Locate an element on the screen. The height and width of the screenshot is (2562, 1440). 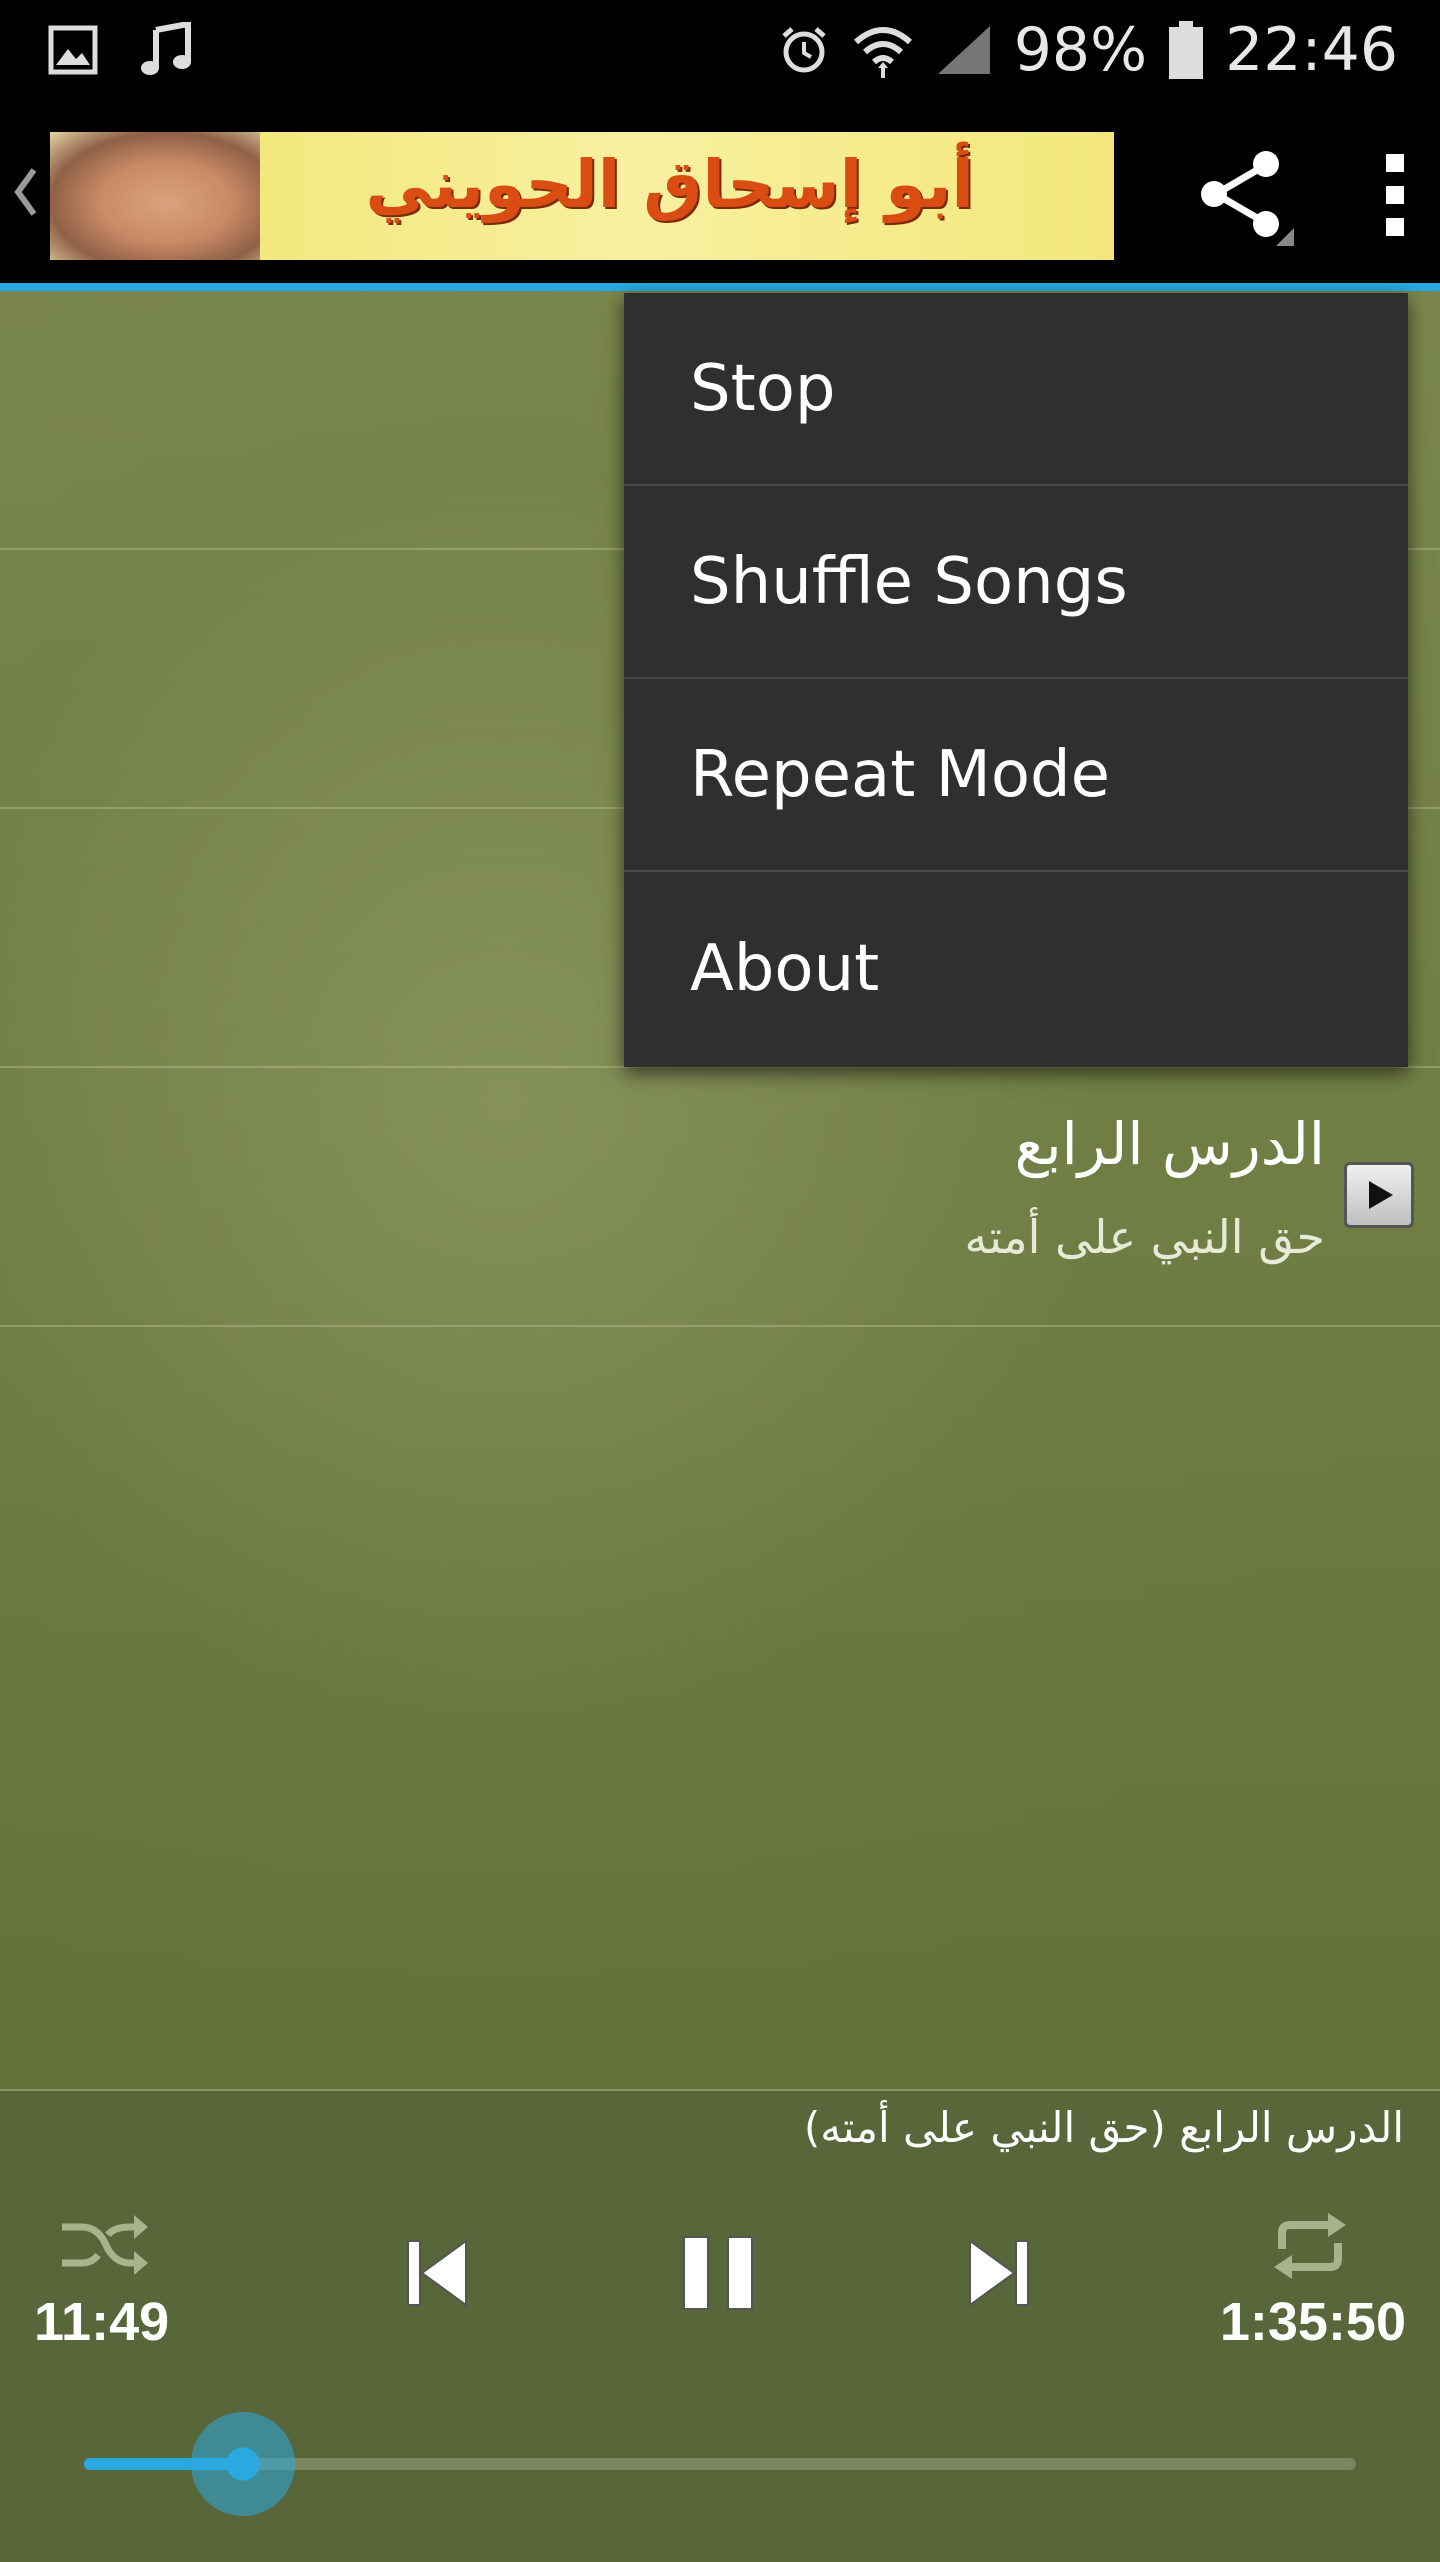
banner-portrait is located at coordinates (155, 196).